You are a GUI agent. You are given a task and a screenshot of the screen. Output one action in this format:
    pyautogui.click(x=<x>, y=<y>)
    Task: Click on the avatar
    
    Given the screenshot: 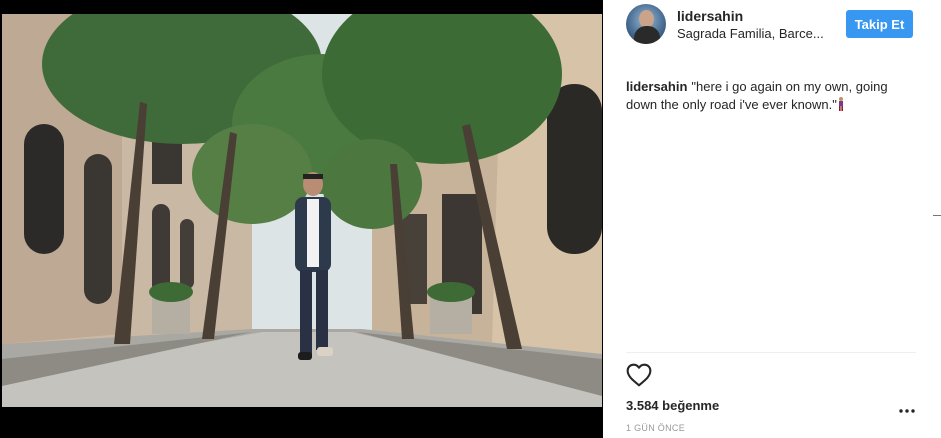 What is the action you would take?
    pyautogui.click(x=646, y=24)
    